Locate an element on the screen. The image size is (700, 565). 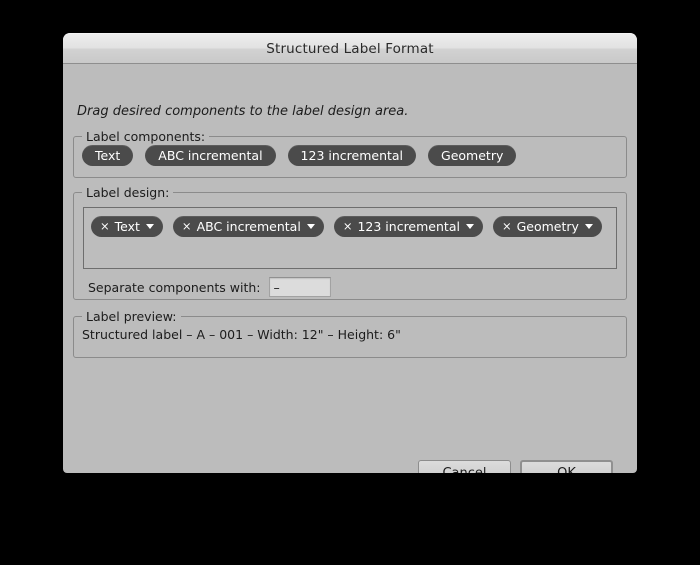
design-pill-abc-incremental: × ABC incremental is located at coordinates (248, 226).